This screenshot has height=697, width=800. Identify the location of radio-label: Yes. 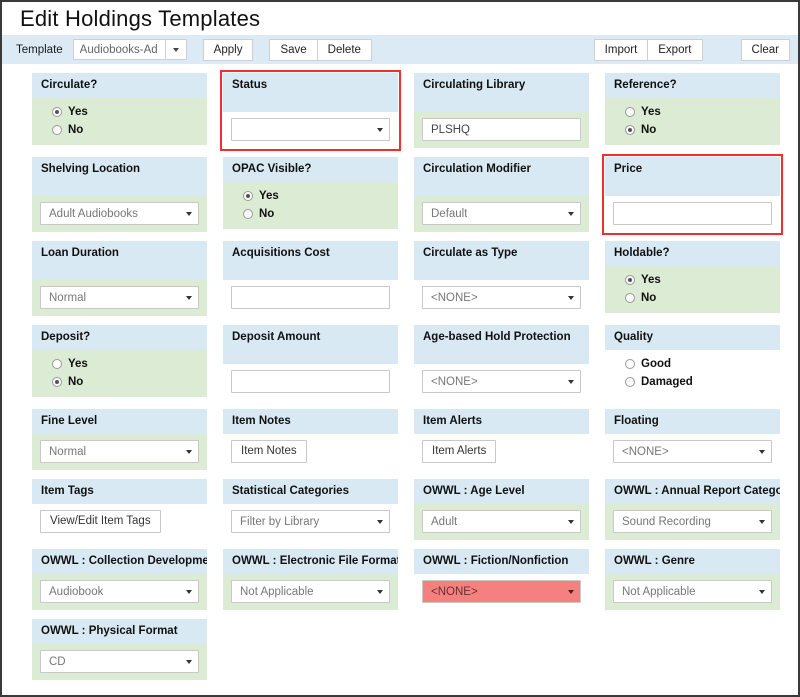
(651, 280).